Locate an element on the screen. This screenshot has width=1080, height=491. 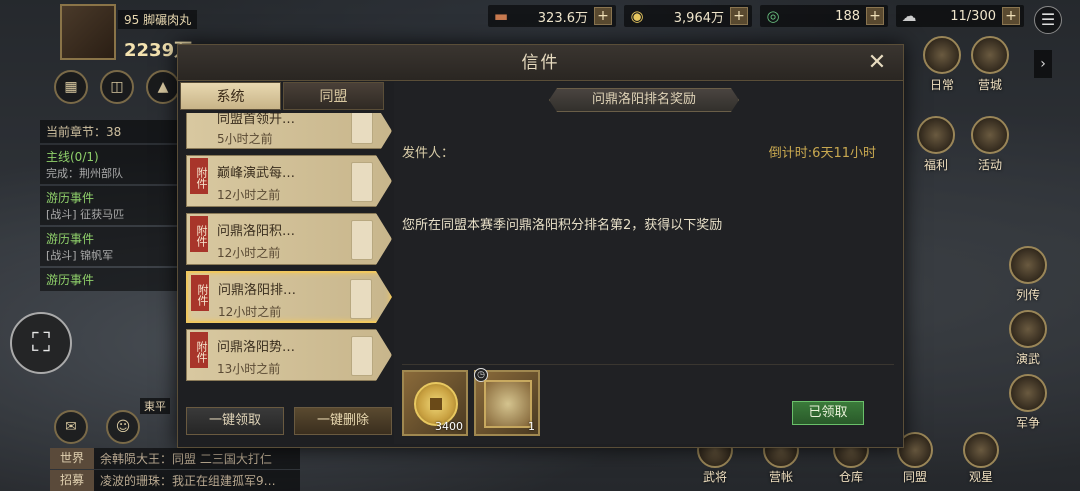
camp-icon: ▲ is located at coordinates (163, 87).